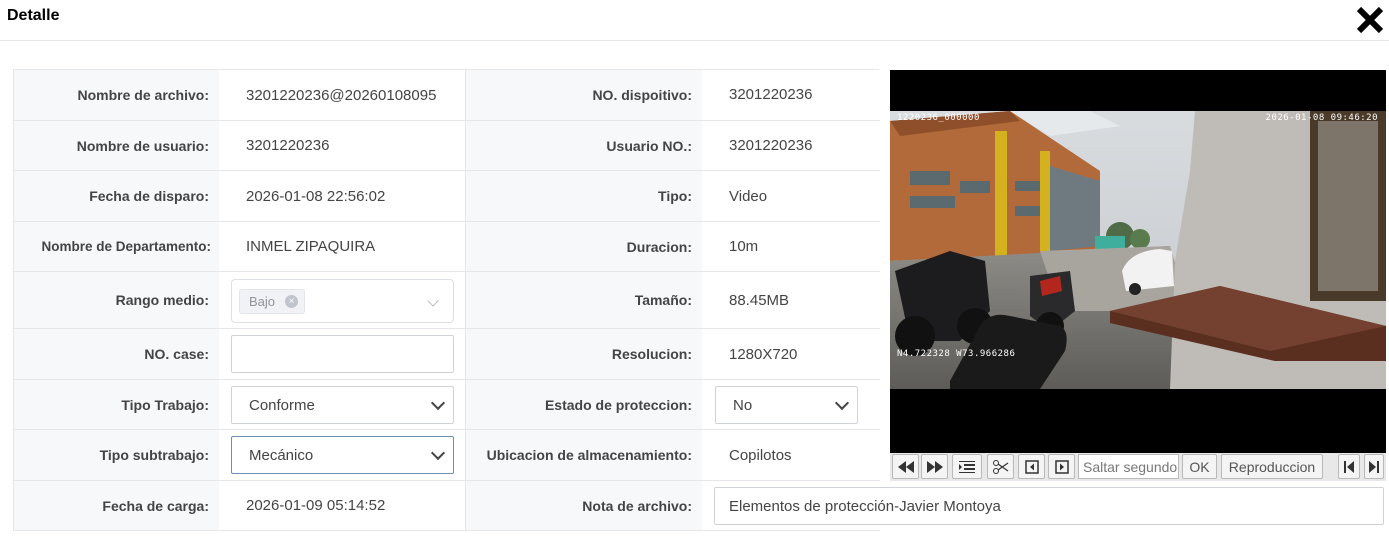 This screenshot has height=538, width=1389. I want to click on play-button-label: Reproduccion, so click(1272, 466).